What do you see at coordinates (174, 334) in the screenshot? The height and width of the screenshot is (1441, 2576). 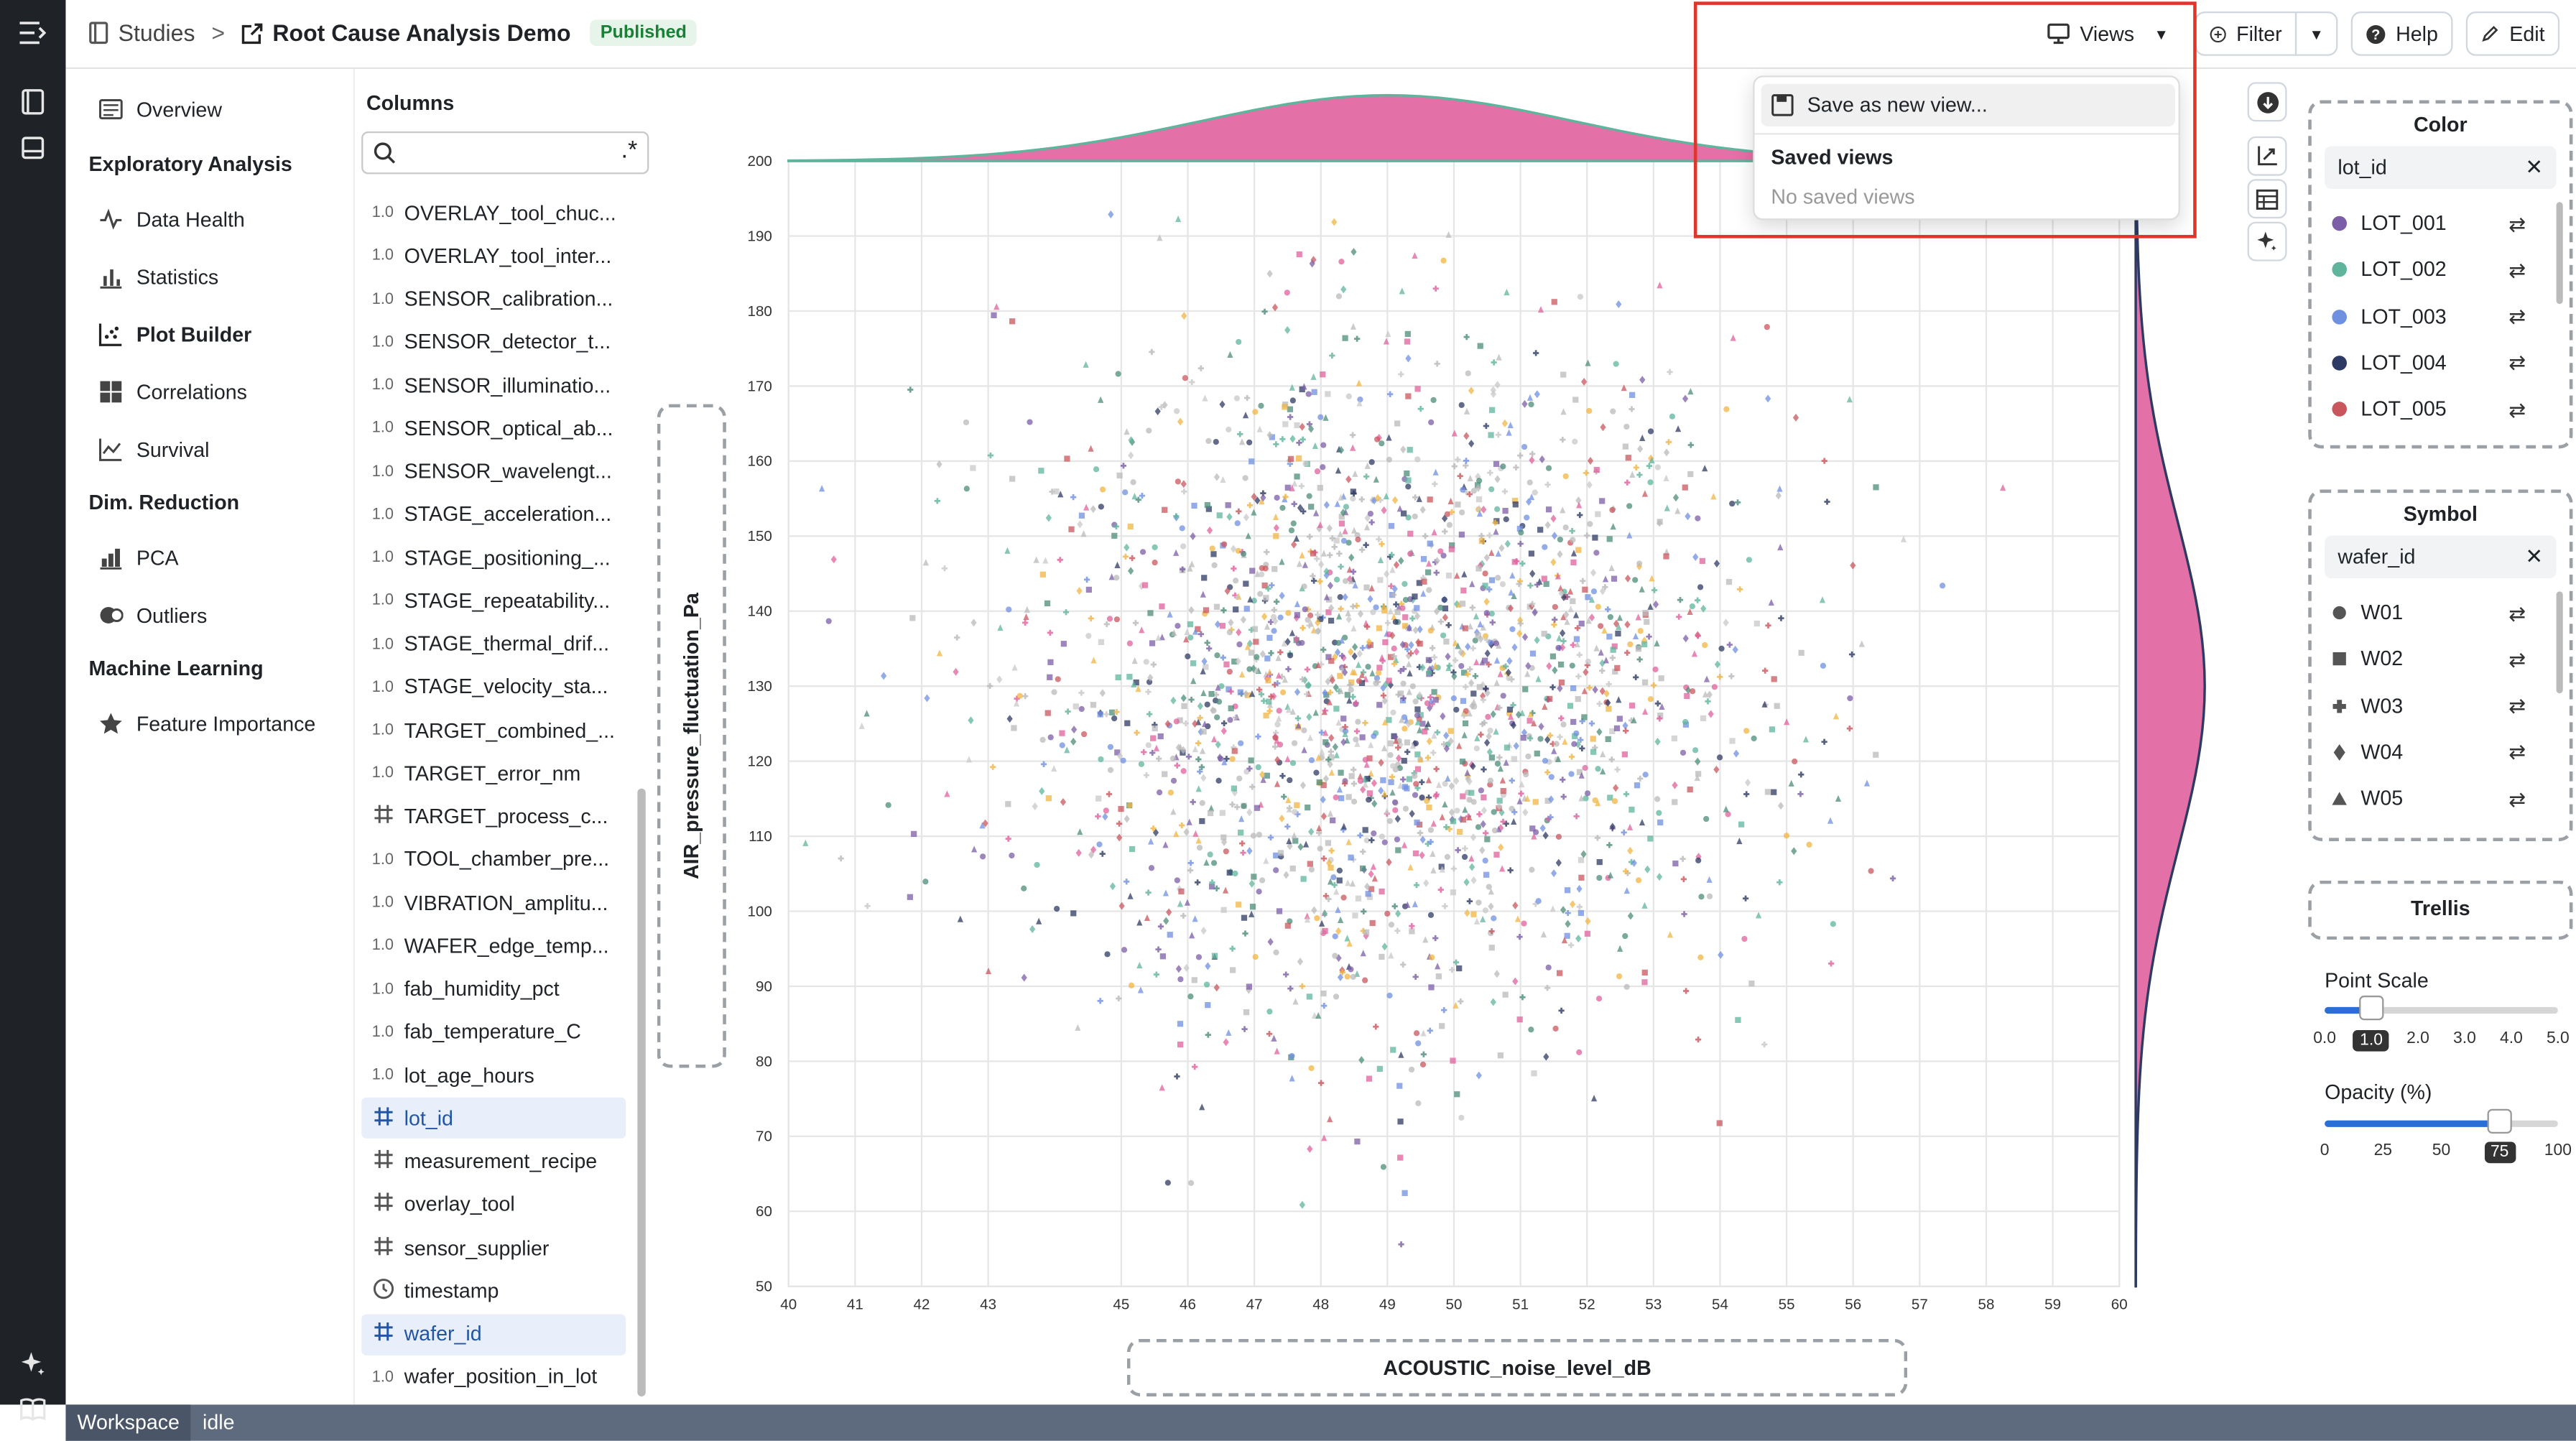 I see `nav-plot-builder: Plot Builder` at bounding box center [174, 334].